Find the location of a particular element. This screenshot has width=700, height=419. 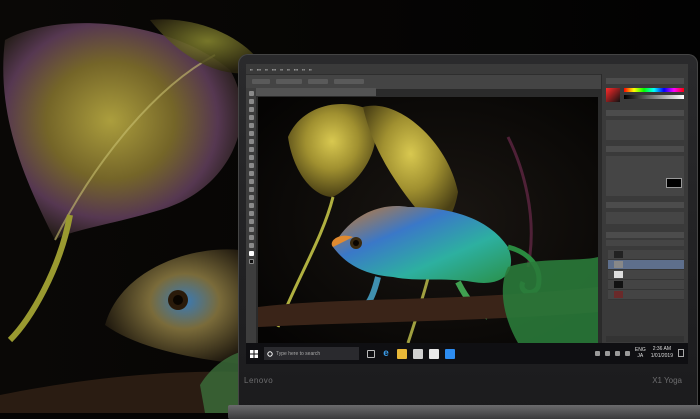

layers-footer-buttons is located at coordinates (645, 339).